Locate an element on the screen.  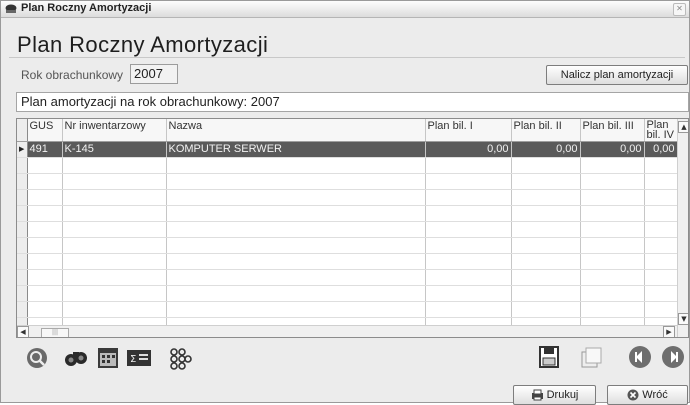
next-icon is located at coordinates (673, 357).